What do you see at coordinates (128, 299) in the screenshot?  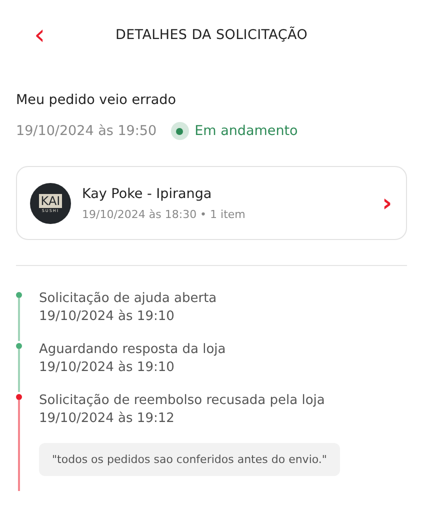 I see `step-title: Solicitação de ajuda aberta` at bounding box center [128, 299].